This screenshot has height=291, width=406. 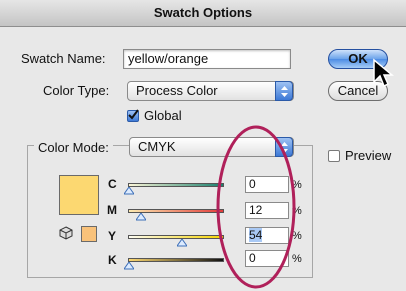 I want to click on window-title: Swatch Options, so click(x=203, y=12).